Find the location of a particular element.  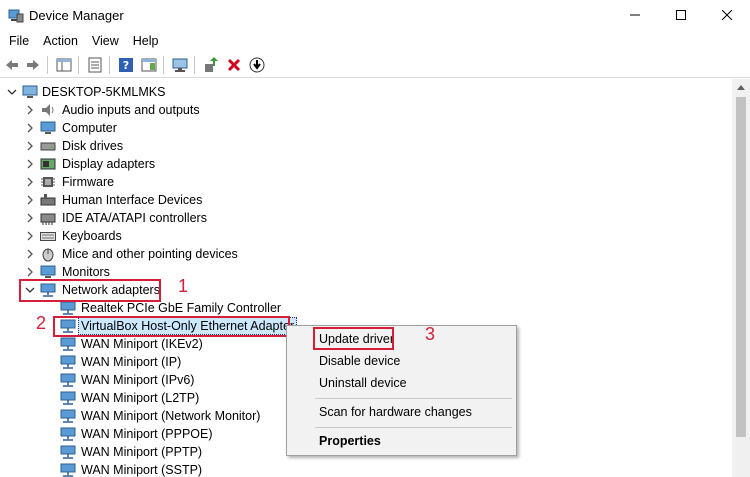

tree-category: Display adapters is located at coordinates (150, 164).